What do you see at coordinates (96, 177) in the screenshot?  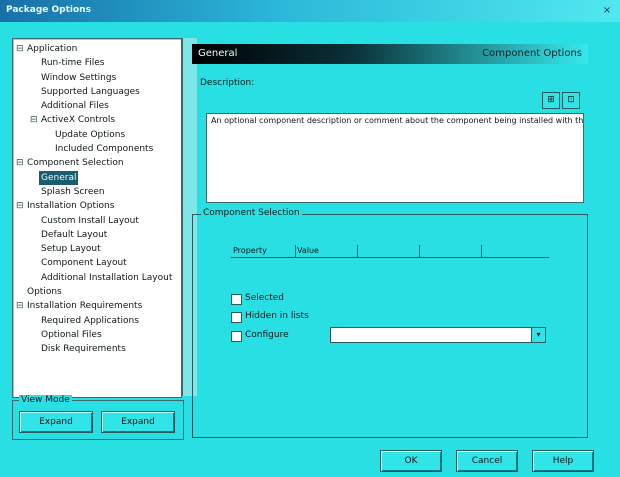 I see `tree-item: General` at bounding box center [96, 177].